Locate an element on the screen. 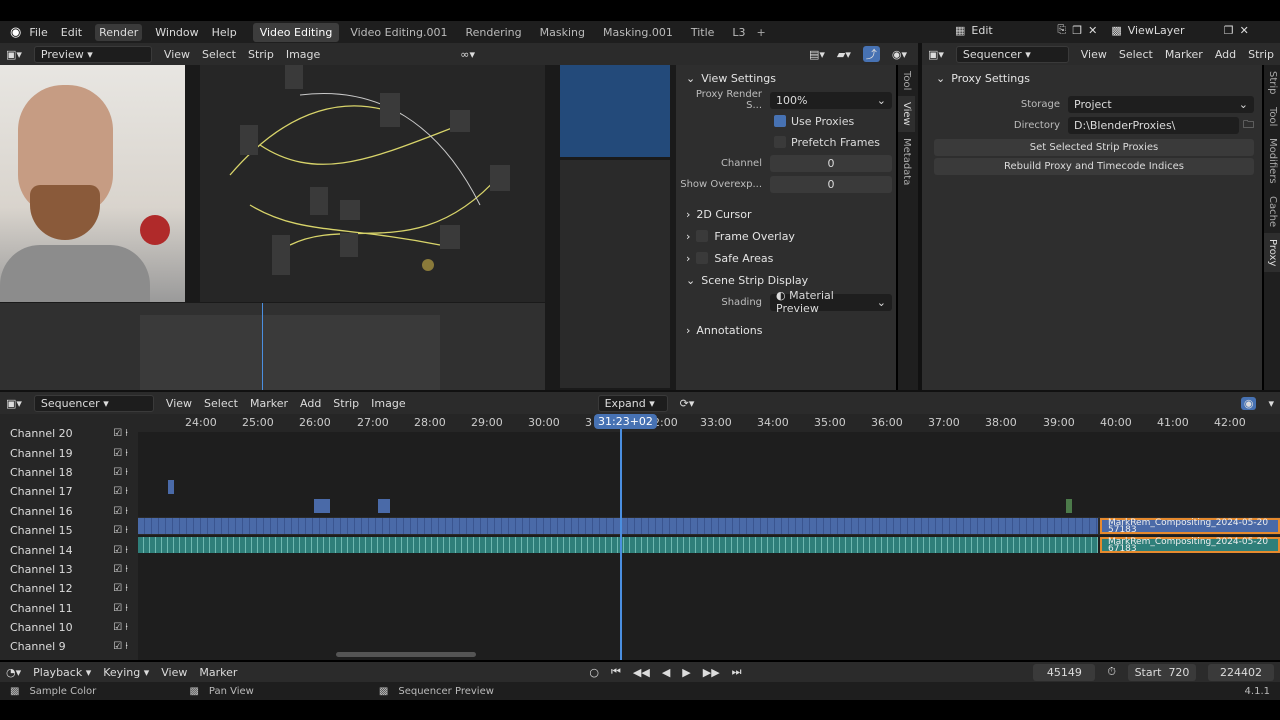 Image resolution: width=1280 pixels, height=720 pixels. copy-layer-icon: ❐ is located at coordinates (1229, 30).